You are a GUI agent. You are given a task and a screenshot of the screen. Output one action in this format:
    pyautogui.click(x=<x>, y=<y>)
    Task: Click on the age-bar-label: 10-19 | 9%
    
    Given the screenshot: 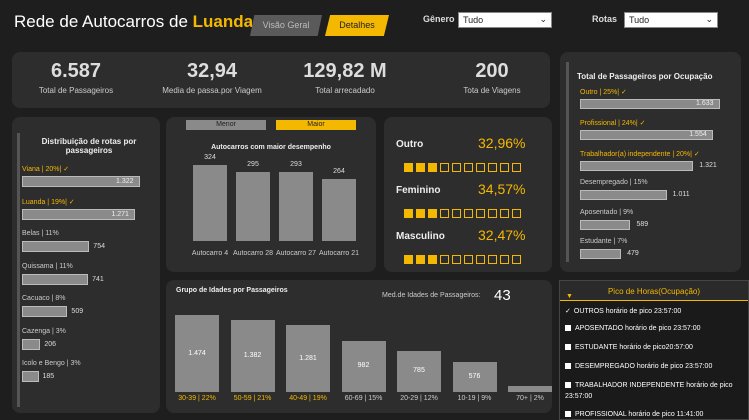 What is the action you would take?
    pyautogui.click(x=474, y=398)
    